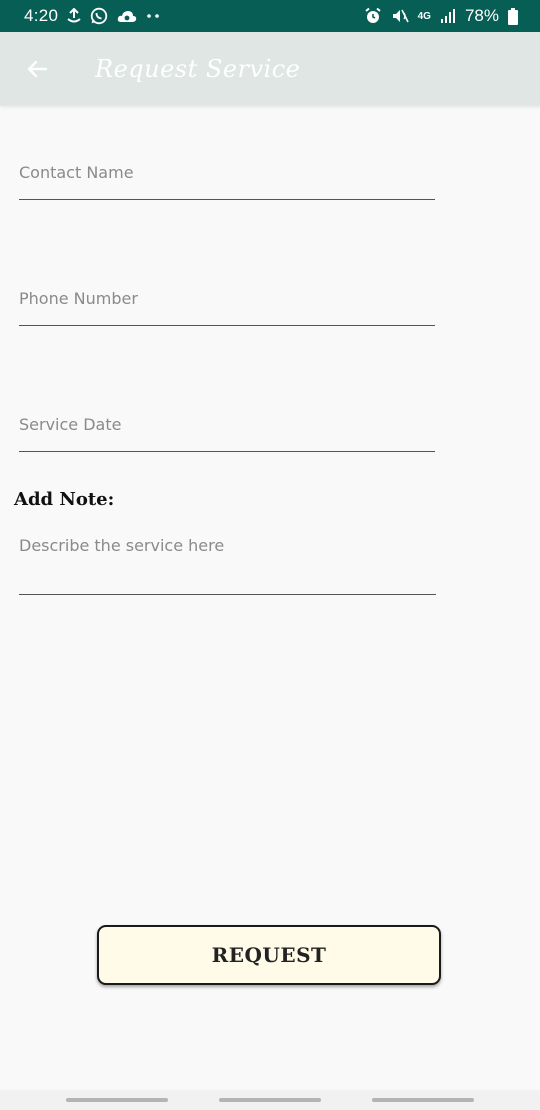 This screenshot has width=540, height=1110. I want to click on nav-recents-button, so click(116, 1100).